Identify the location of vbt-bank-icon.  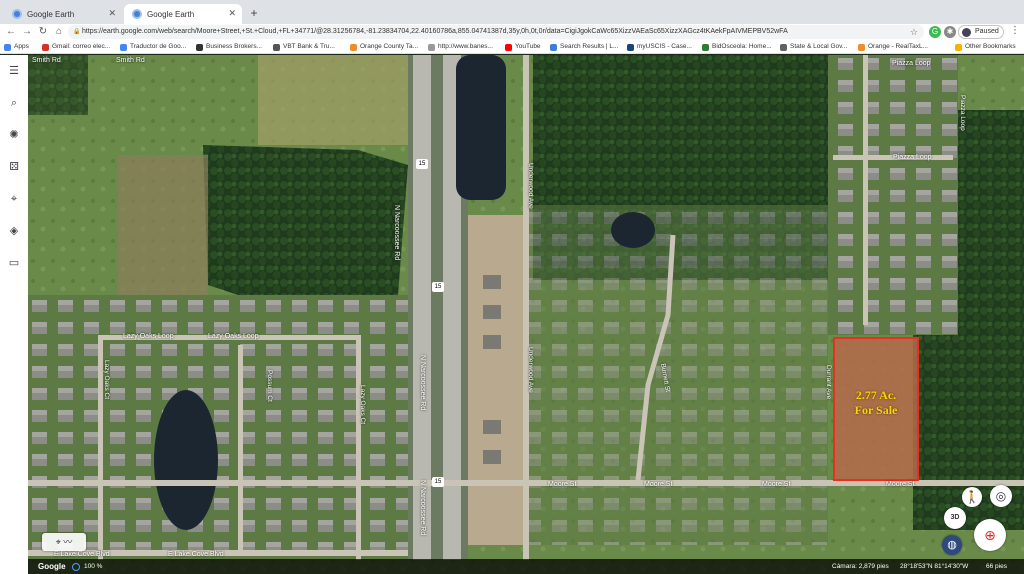
(276, 47).